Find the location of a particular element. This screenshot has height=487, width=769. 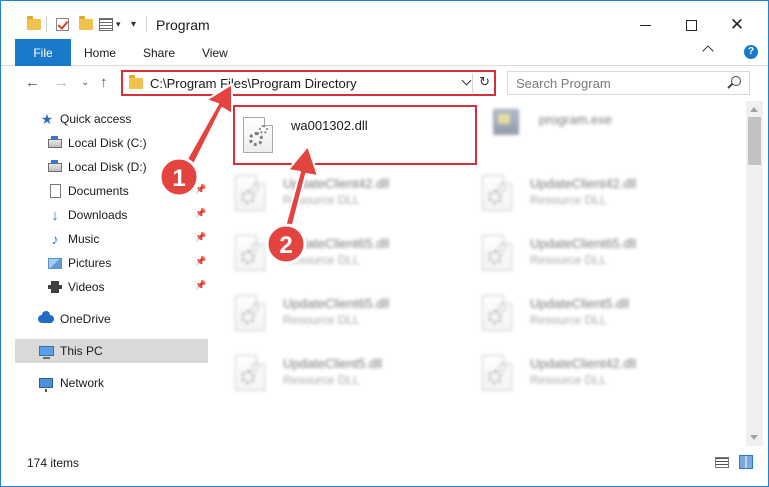

sidebar-item-downloads: ↓ Downloads 📌 is located at coordinates (111, 215).